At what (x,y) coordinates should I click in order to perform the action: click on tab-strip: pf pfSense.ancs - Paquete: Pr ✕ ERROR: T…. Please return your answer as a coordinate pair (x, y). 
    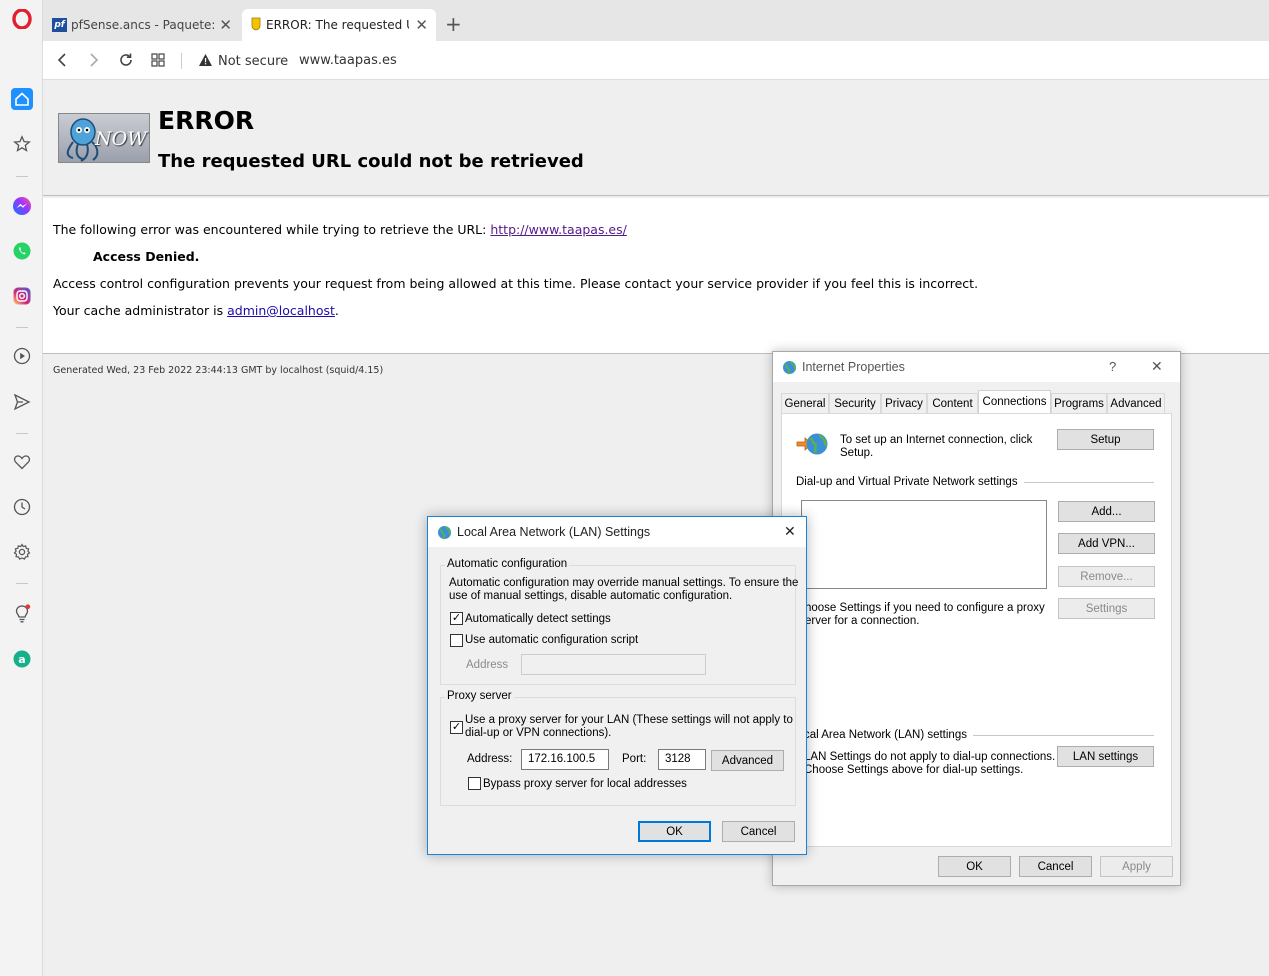
    Looking at the image, I should click on (656, 20).